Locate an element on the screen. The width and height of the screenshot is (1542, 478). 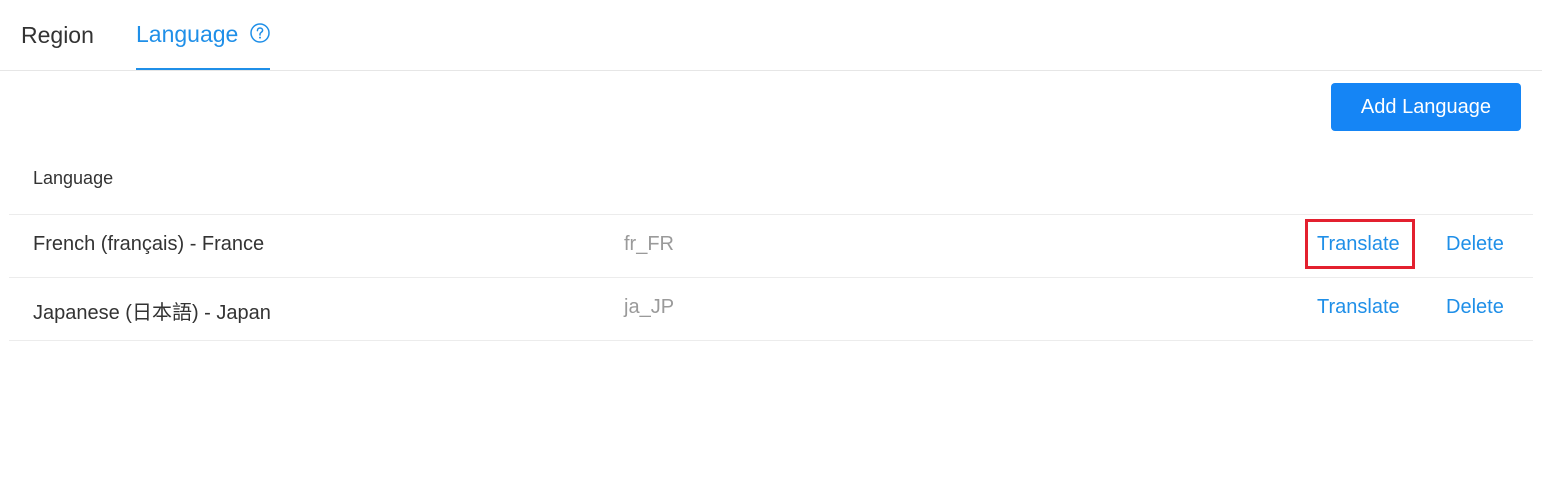
language-code: ja_JP is located at coordinates (649, 307).